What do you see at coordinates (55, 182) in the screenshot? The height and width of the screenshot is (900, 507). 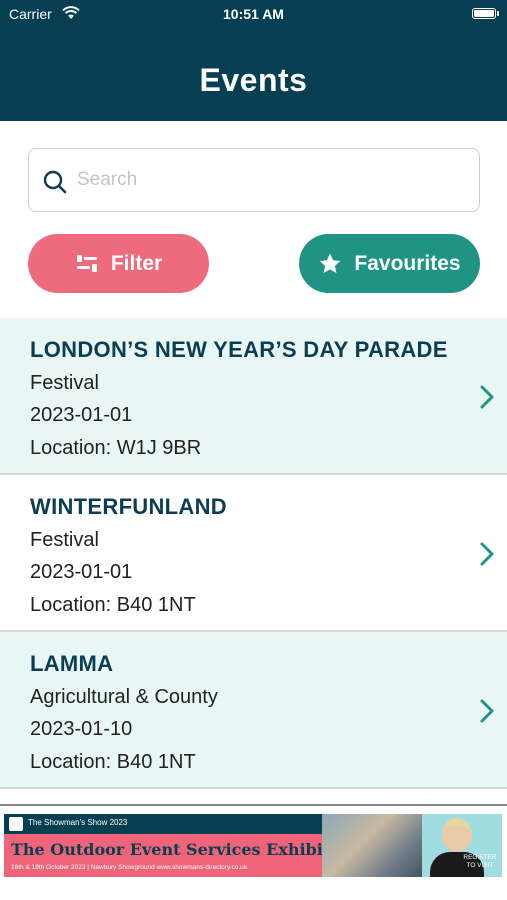 I see `search-icon` at bounding box center [55, 182].